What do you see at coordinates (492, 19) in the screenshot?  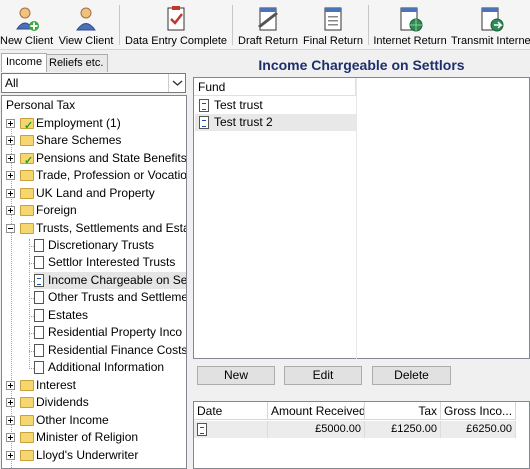 I see `transmit-internet-icon` at bounding box center [492, 19].